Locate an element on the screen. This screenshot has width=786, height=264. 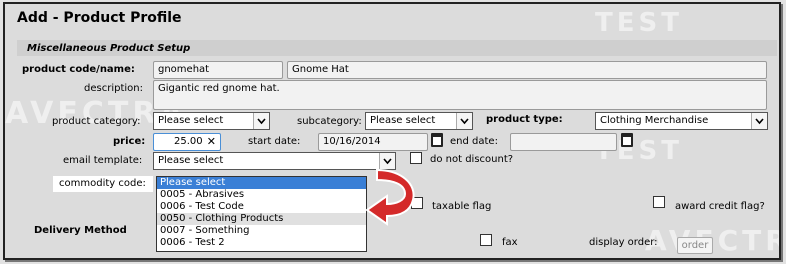
dropdown-option: 0005 - Abrasives is located at coordinates (261, 195).